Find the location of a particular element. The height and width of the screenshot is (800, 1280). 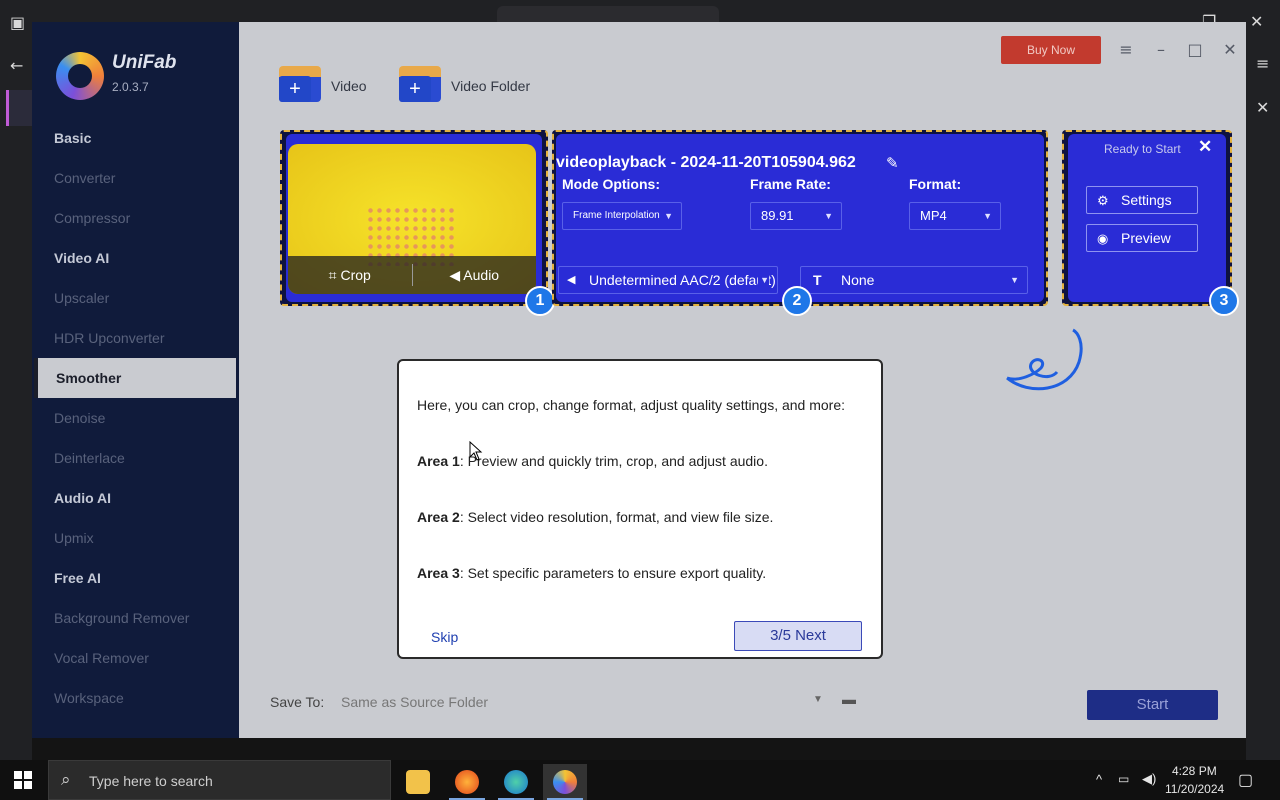

network-icon: ▭ is located at coordinates (1123, 779).